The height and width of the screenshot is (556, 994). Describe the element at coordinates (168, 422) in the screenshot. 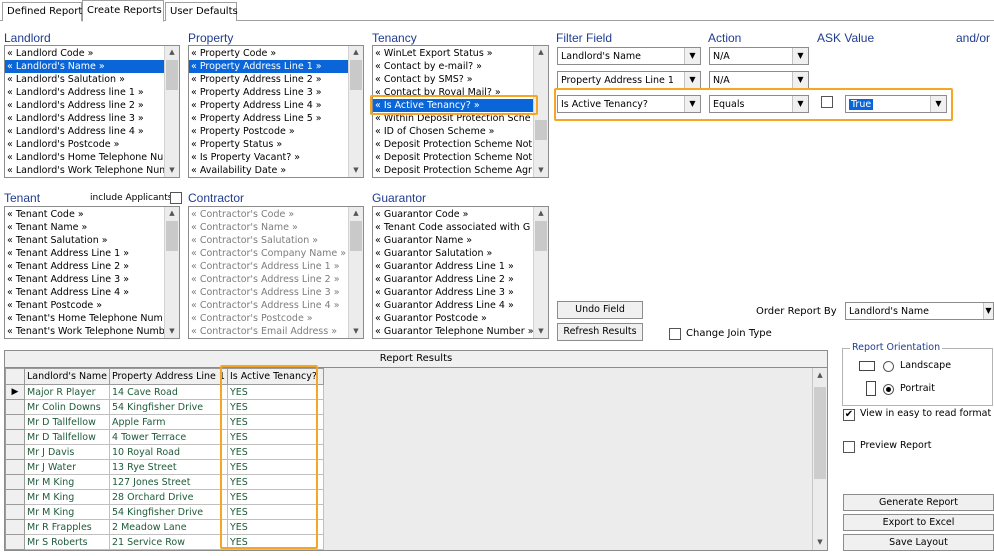

I see `table-cell: Apple Farm` at that location.